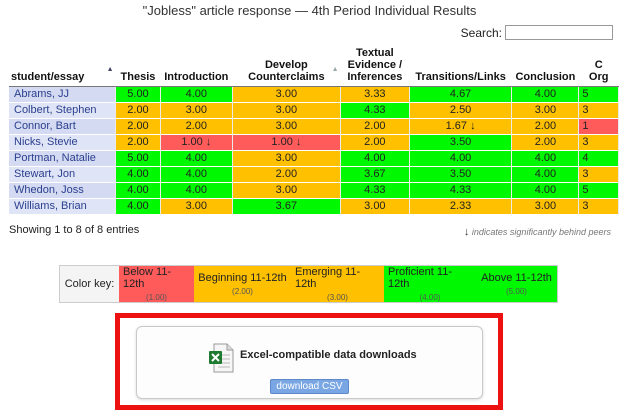  I want to click on color-key-swatch: Above 11-12th (5.00), so click(516, 284).